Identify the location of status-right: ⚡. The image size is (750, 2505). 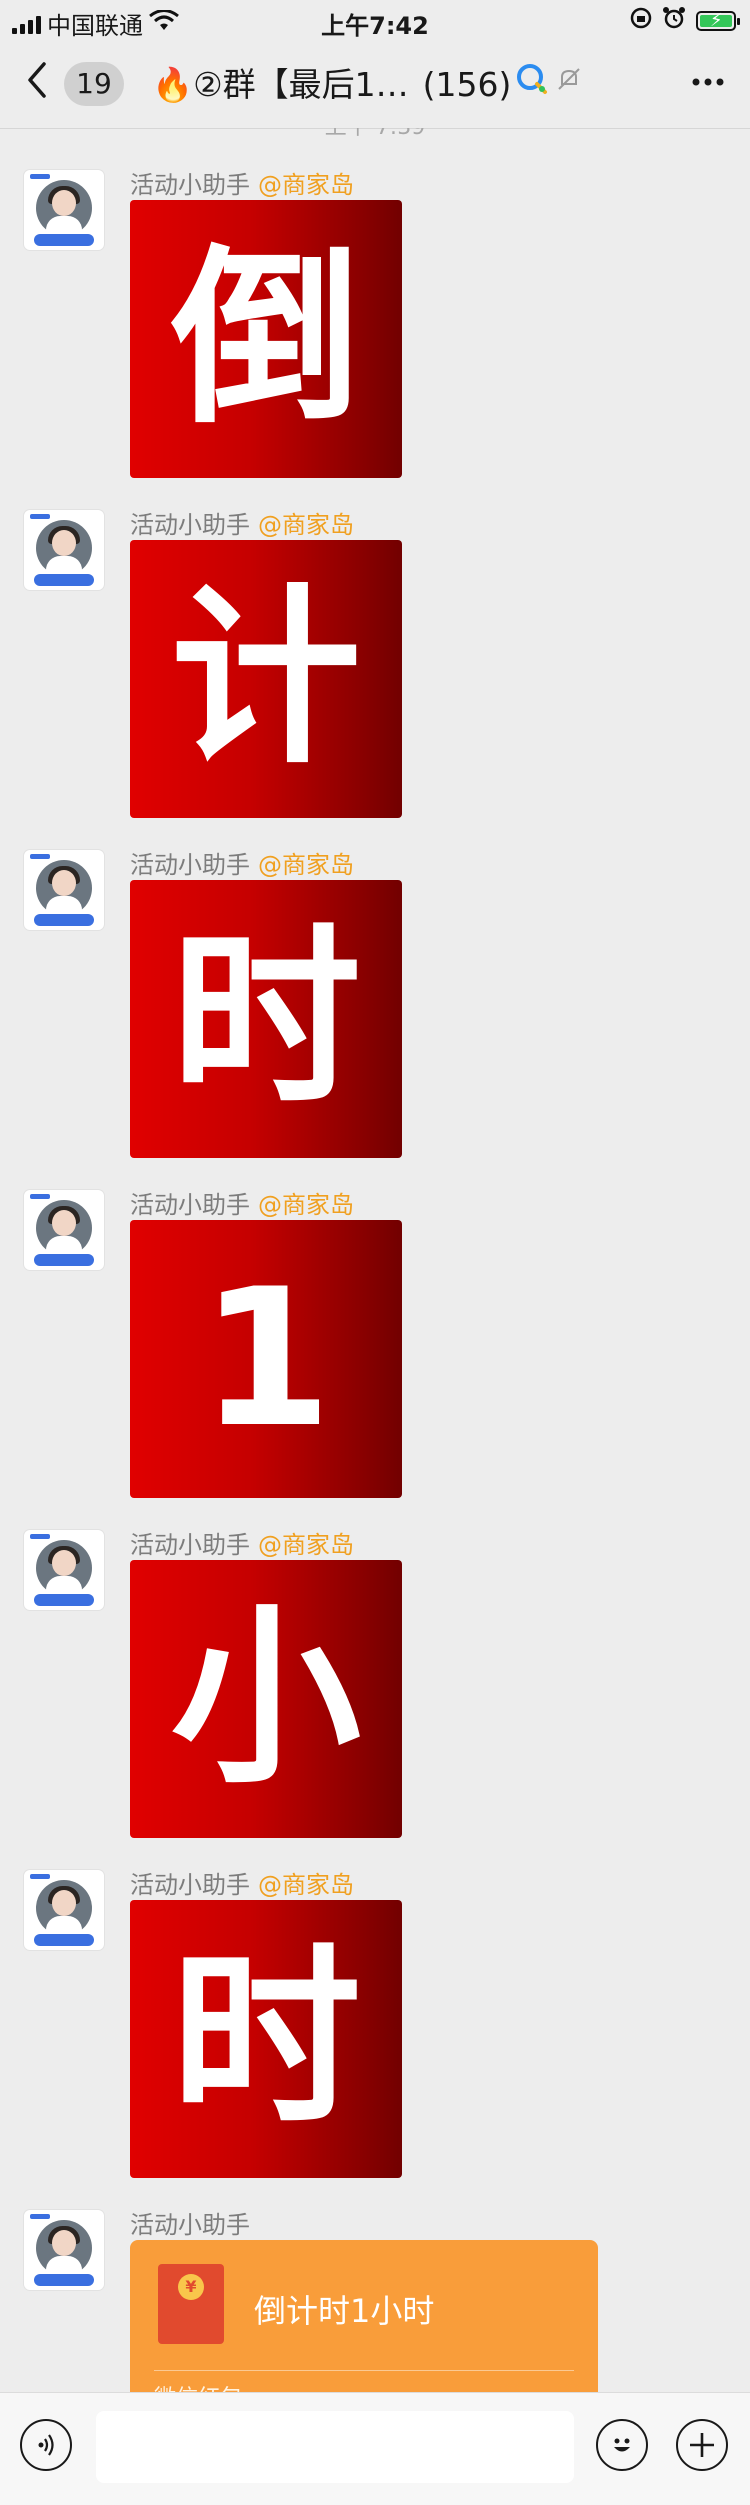
(685, 21).